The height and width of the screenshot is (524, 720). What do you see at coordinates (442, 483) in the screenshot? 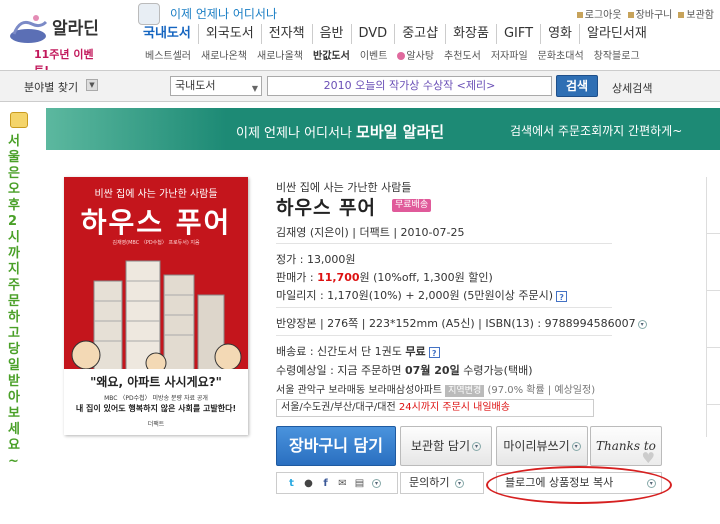
I see `inquiry-button: 문의하기 ▾` at bounding box center [442, 483].